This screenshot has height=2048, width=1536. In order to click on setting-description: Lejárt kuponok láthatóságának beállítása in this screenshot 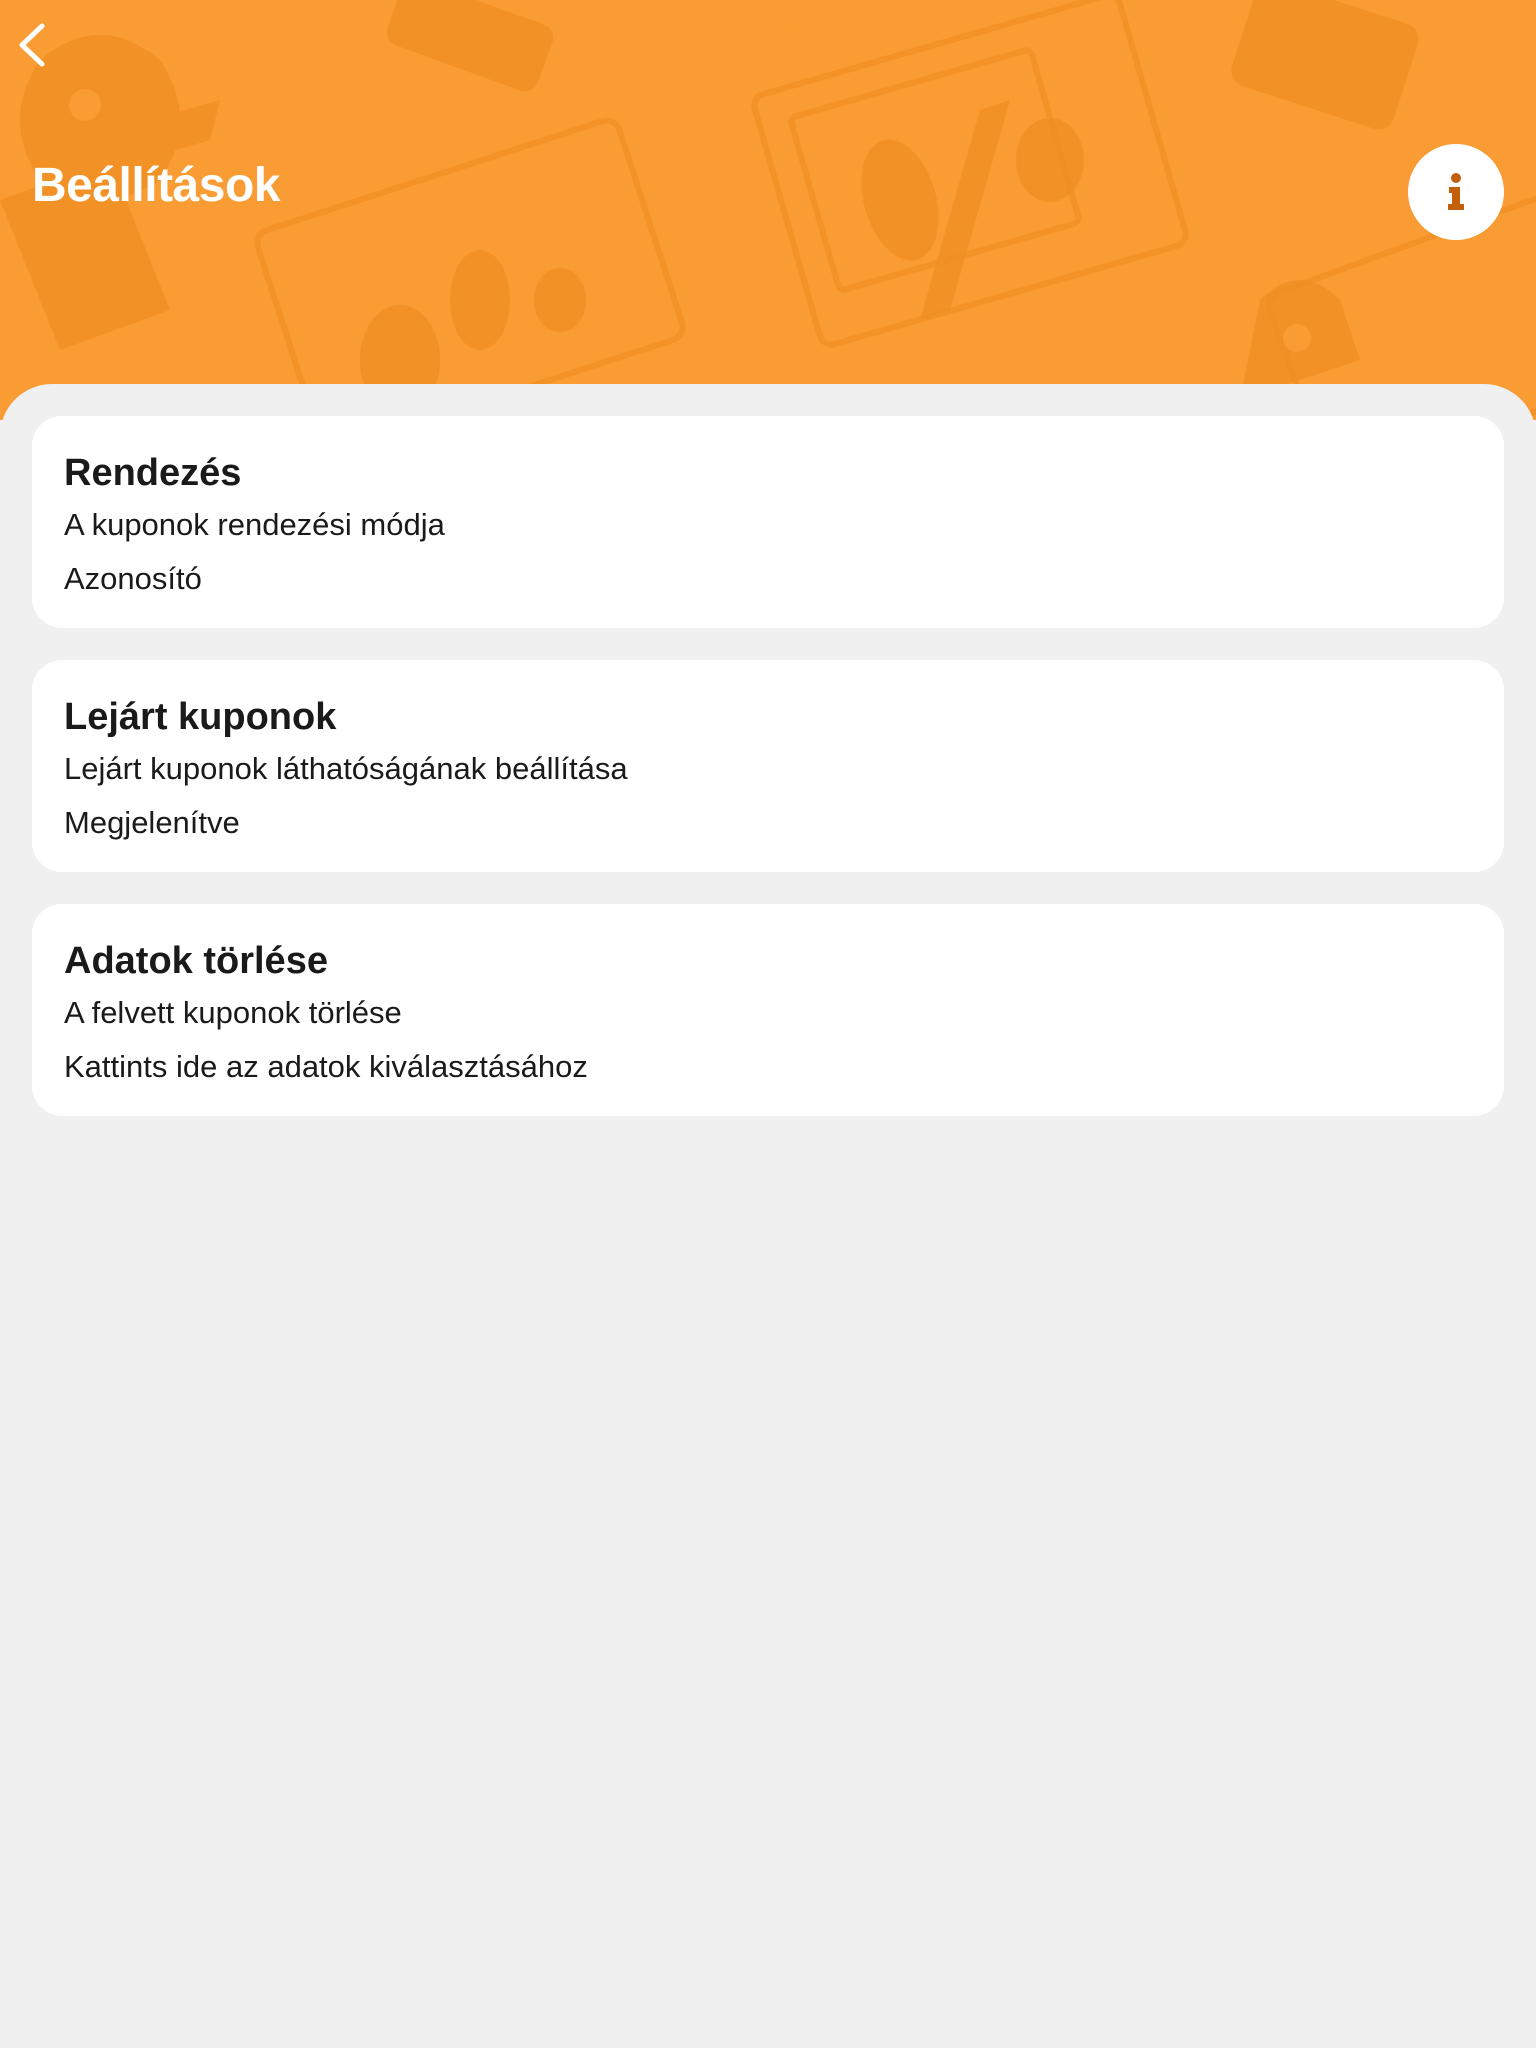, I will do `click(346, 768)`.